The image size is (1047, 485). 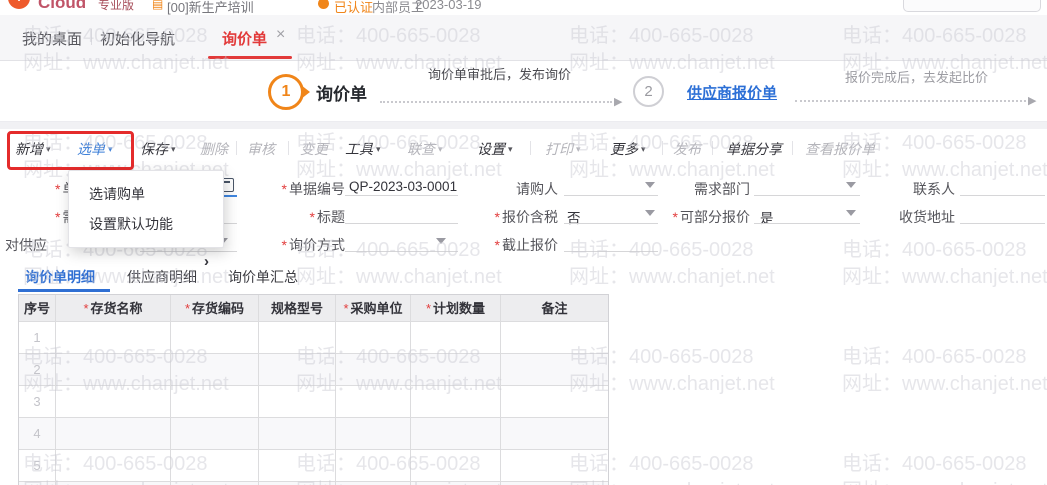 I want to click on contact-label: 联系人, so click(x=934, y=189).